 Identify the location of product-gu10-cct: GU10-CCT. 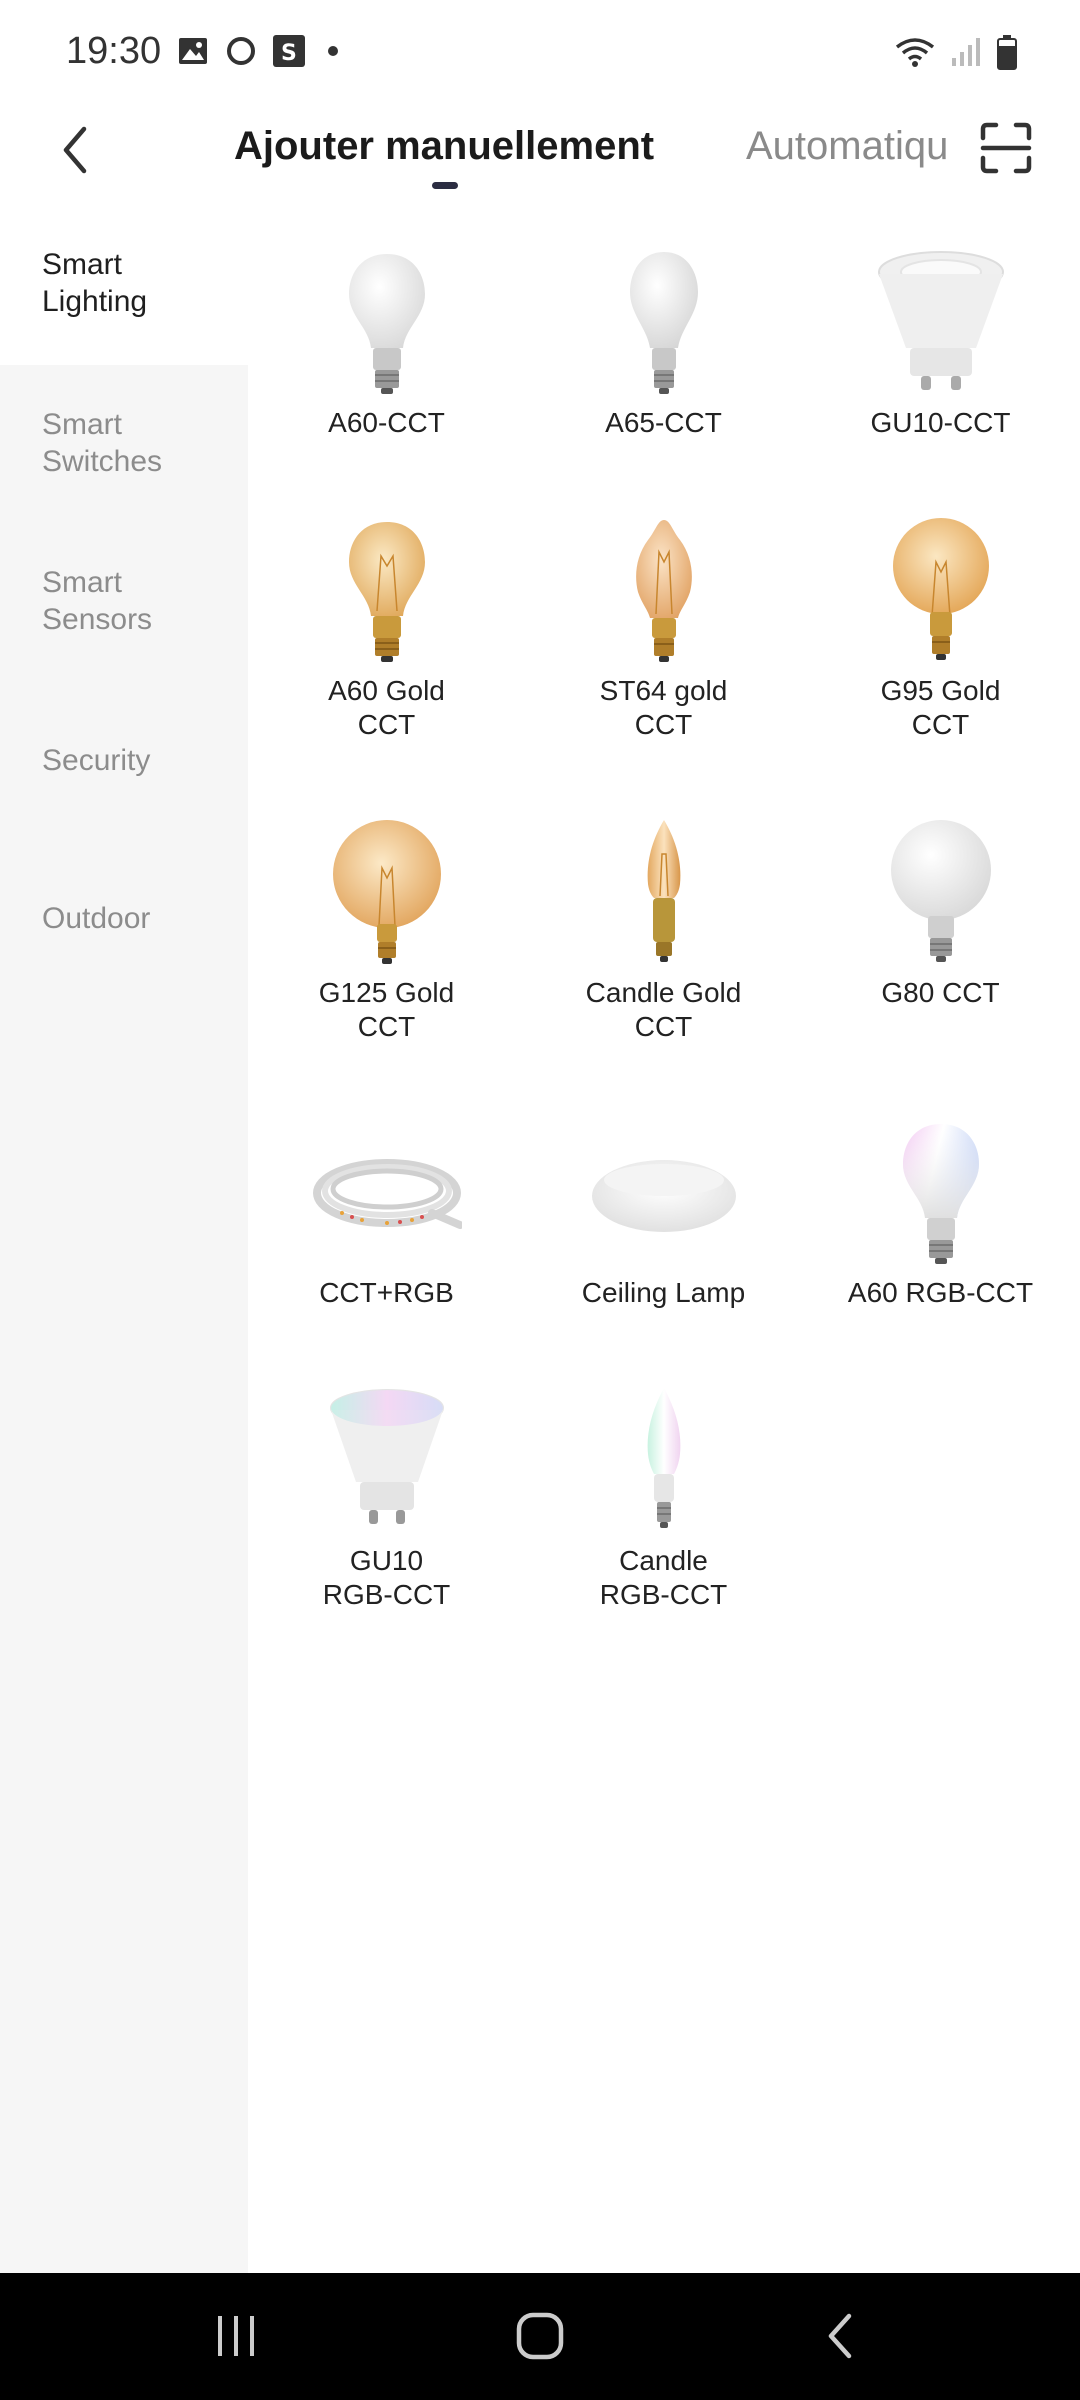
(940, 344).